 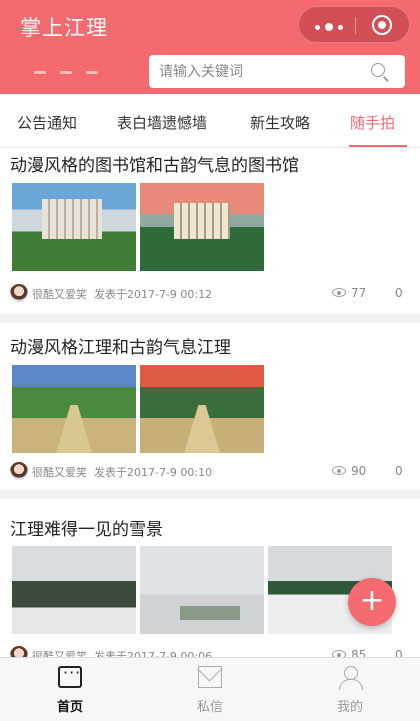 I want to click on app-header: 掌上江理, so click(x=210, y=47).